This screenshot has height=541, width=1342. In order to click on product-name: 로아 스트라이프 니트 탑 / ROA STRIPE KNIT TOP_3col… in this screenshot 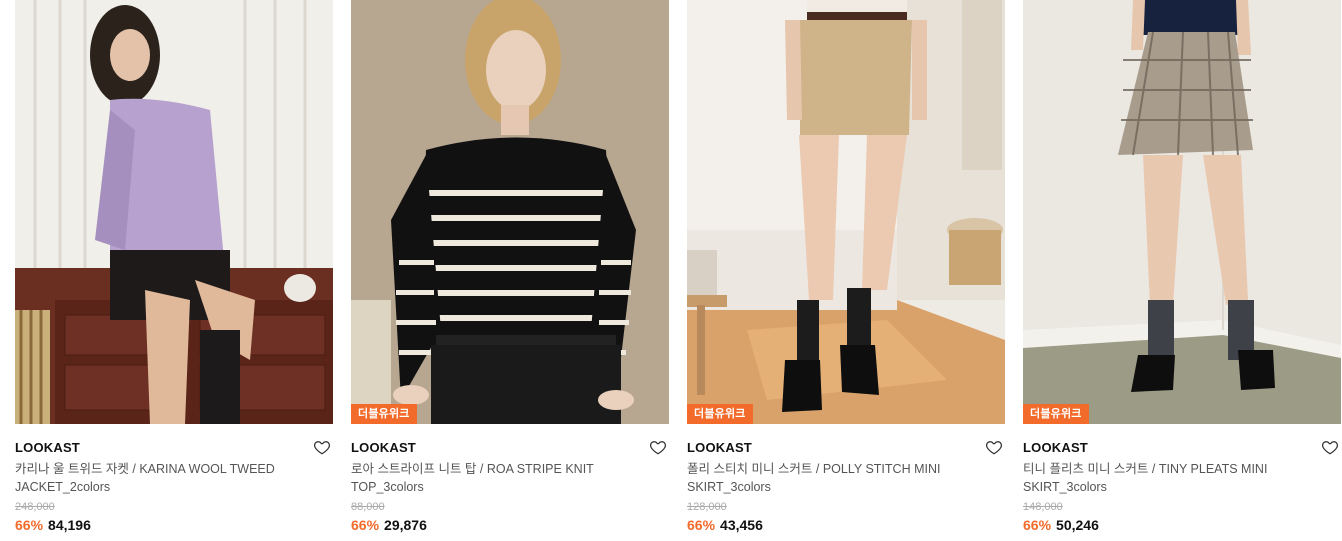, I will do `click(496, 478)`.